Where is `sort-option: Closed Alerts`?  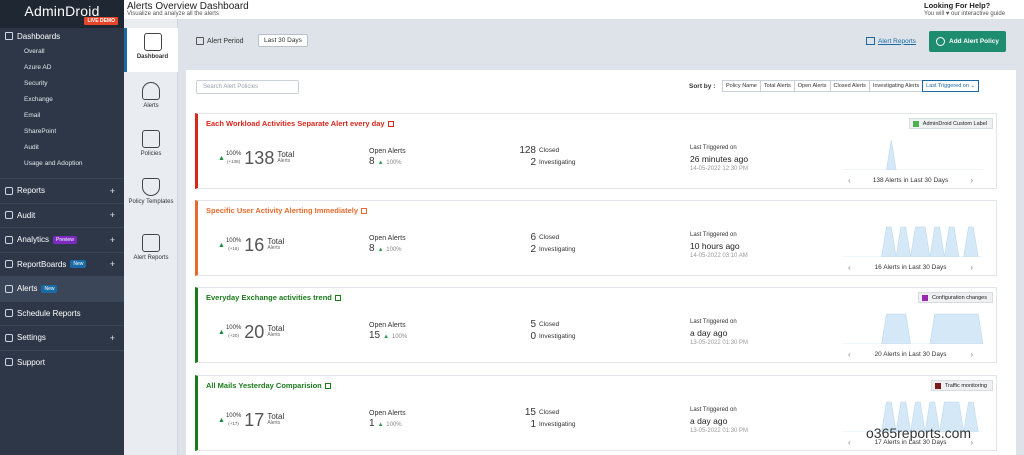
sort-option: Closed Alerts is located at coordinates (849, 86).